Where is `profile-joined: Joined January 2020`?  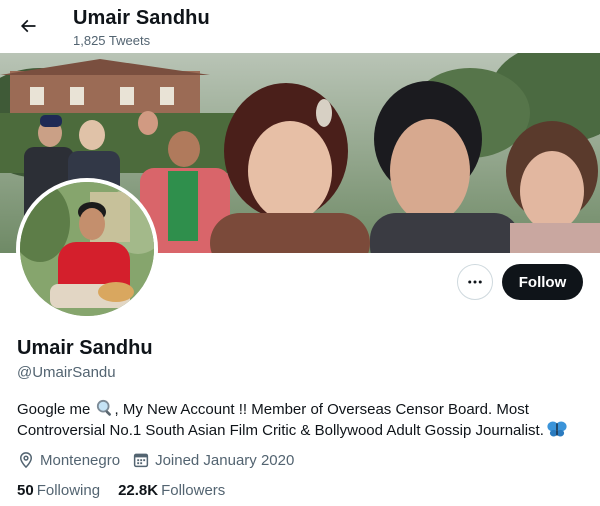 profile-joined: Joined January 2020 is located at coordinates (213, 460).